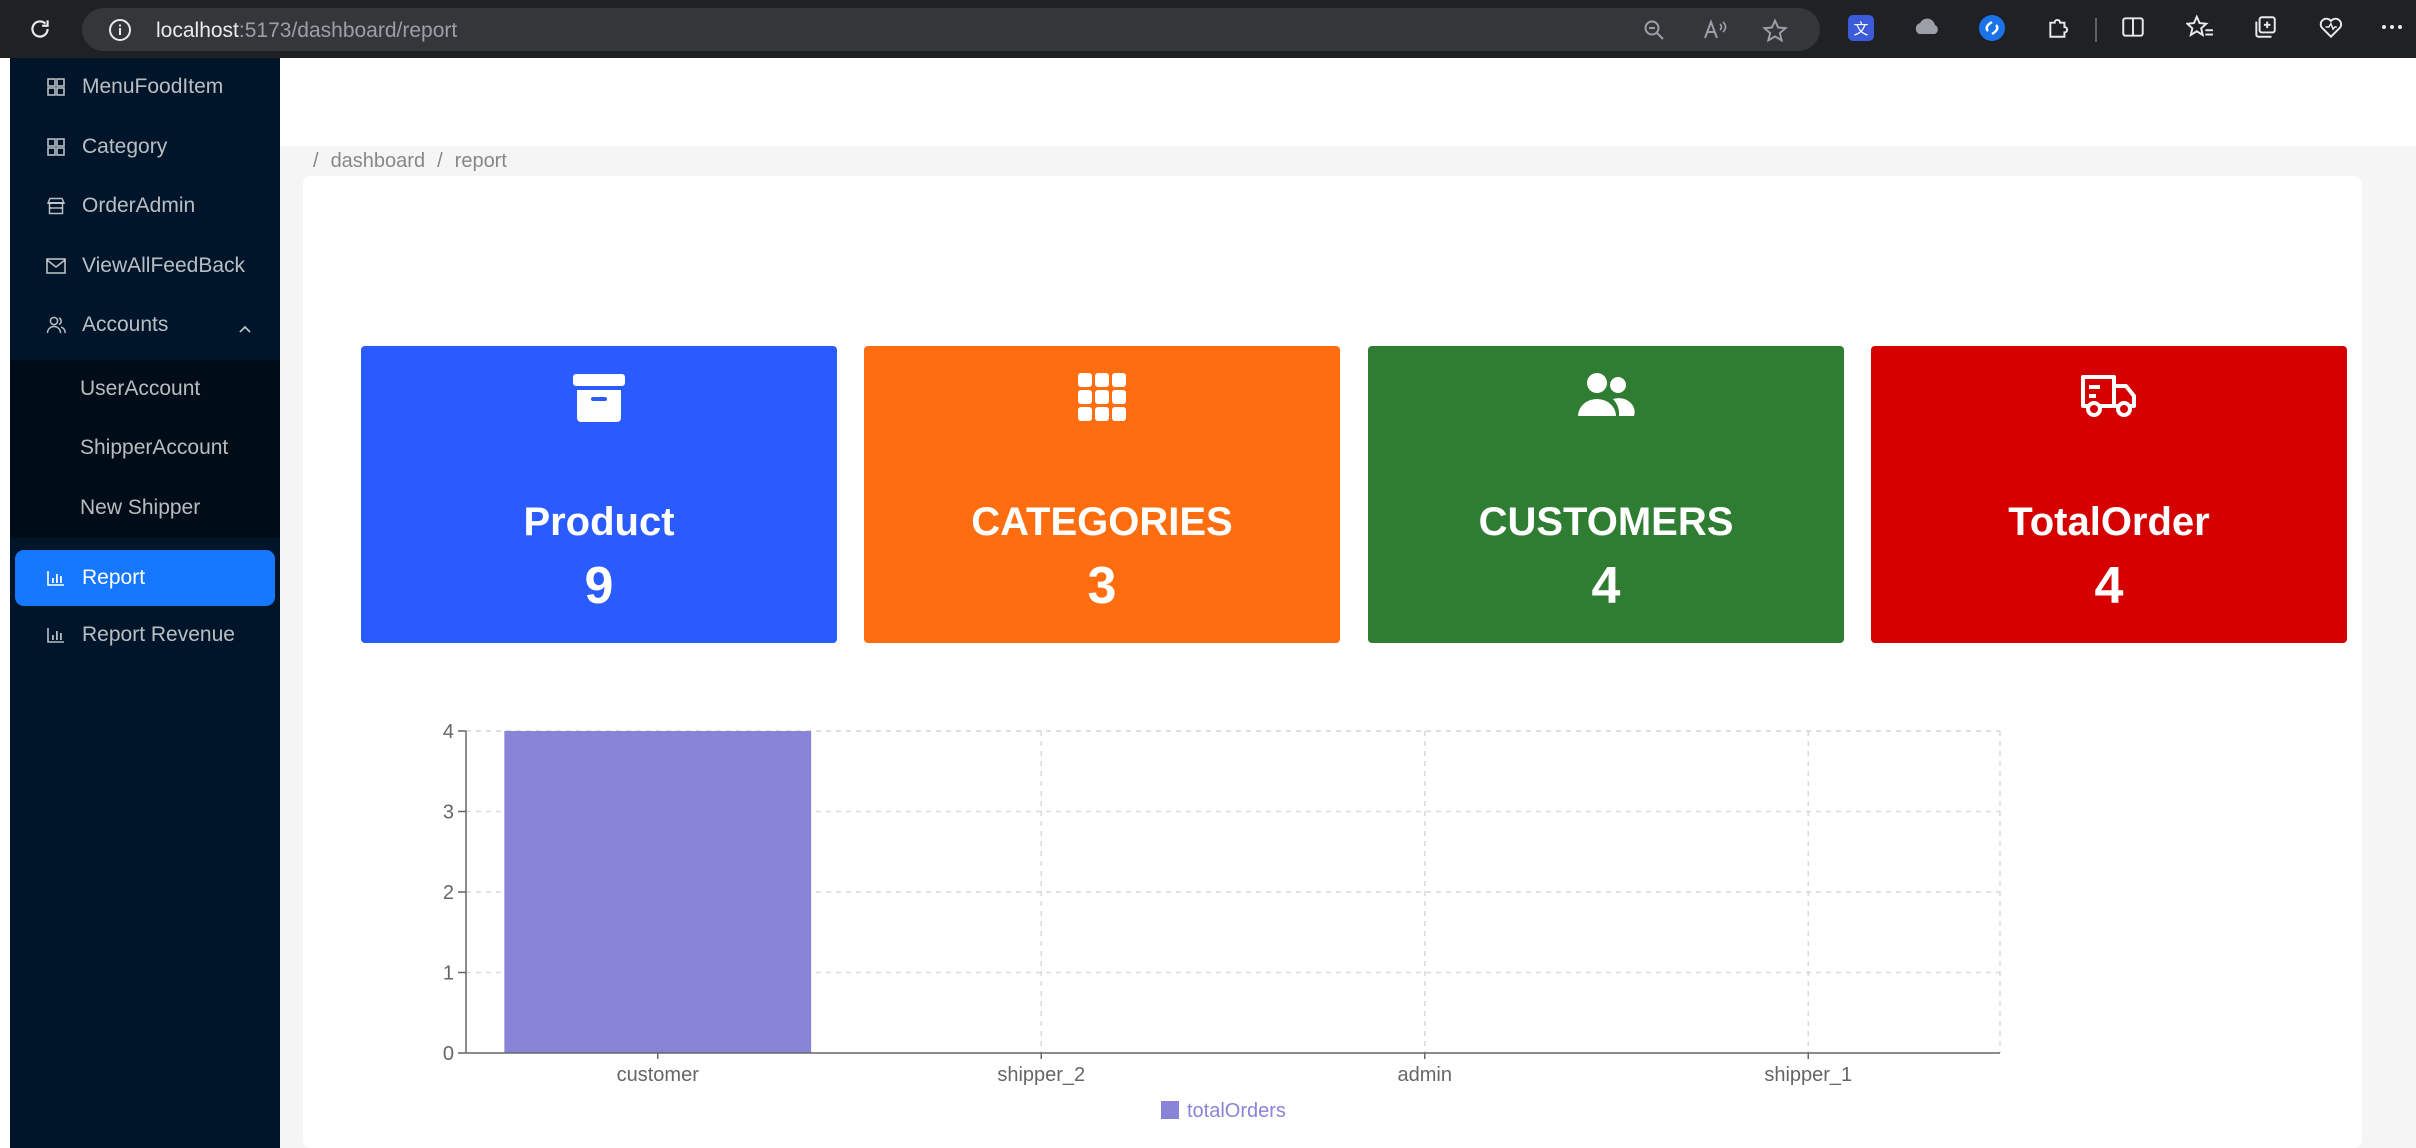 The width and height of the screenshot is (2416, 1148). What do you see at coordinates (197, 30) in the screenshot?
I see `url-host: localhost` at bounding box center [197, 30].